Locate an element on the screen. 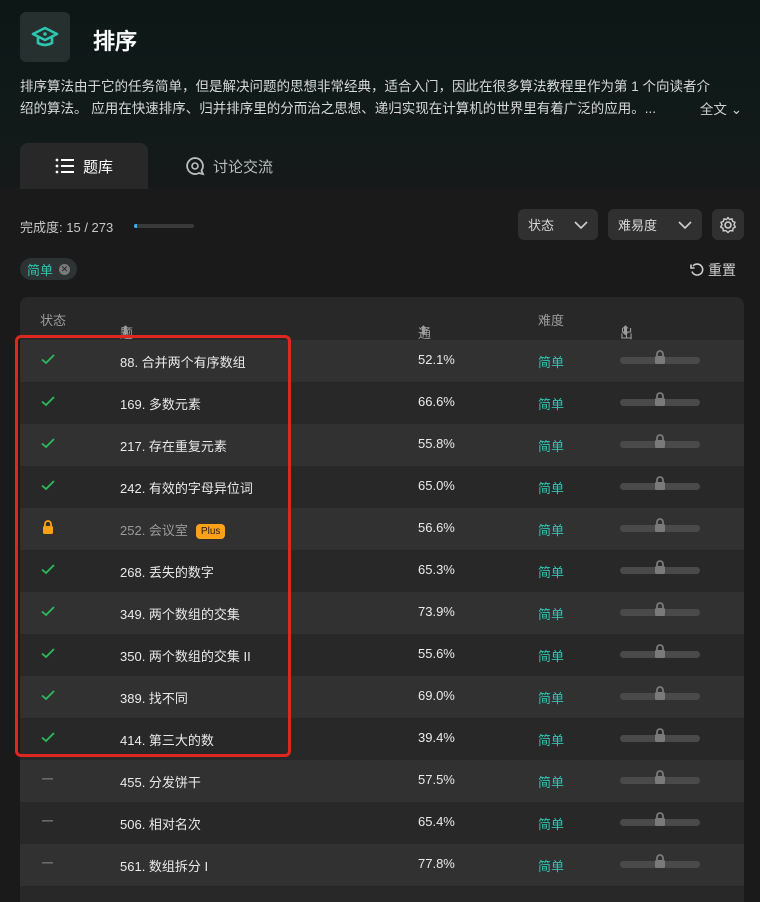 This screenshot has width=760, height=902. progress-value: 15 / 273 is located at coordinates (90, 227).